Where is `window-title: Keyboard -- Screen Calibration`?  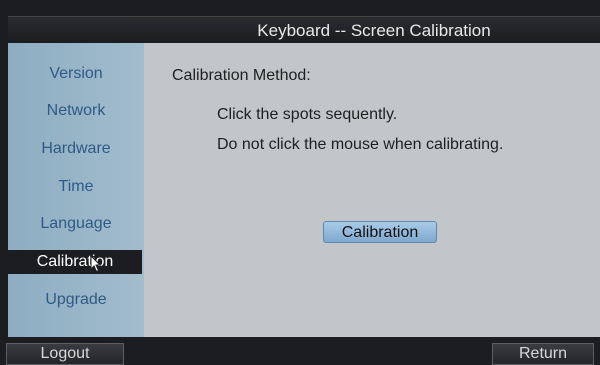 window-title: Keyboard -- Screen Calibration is located at coordinates (374, 30).